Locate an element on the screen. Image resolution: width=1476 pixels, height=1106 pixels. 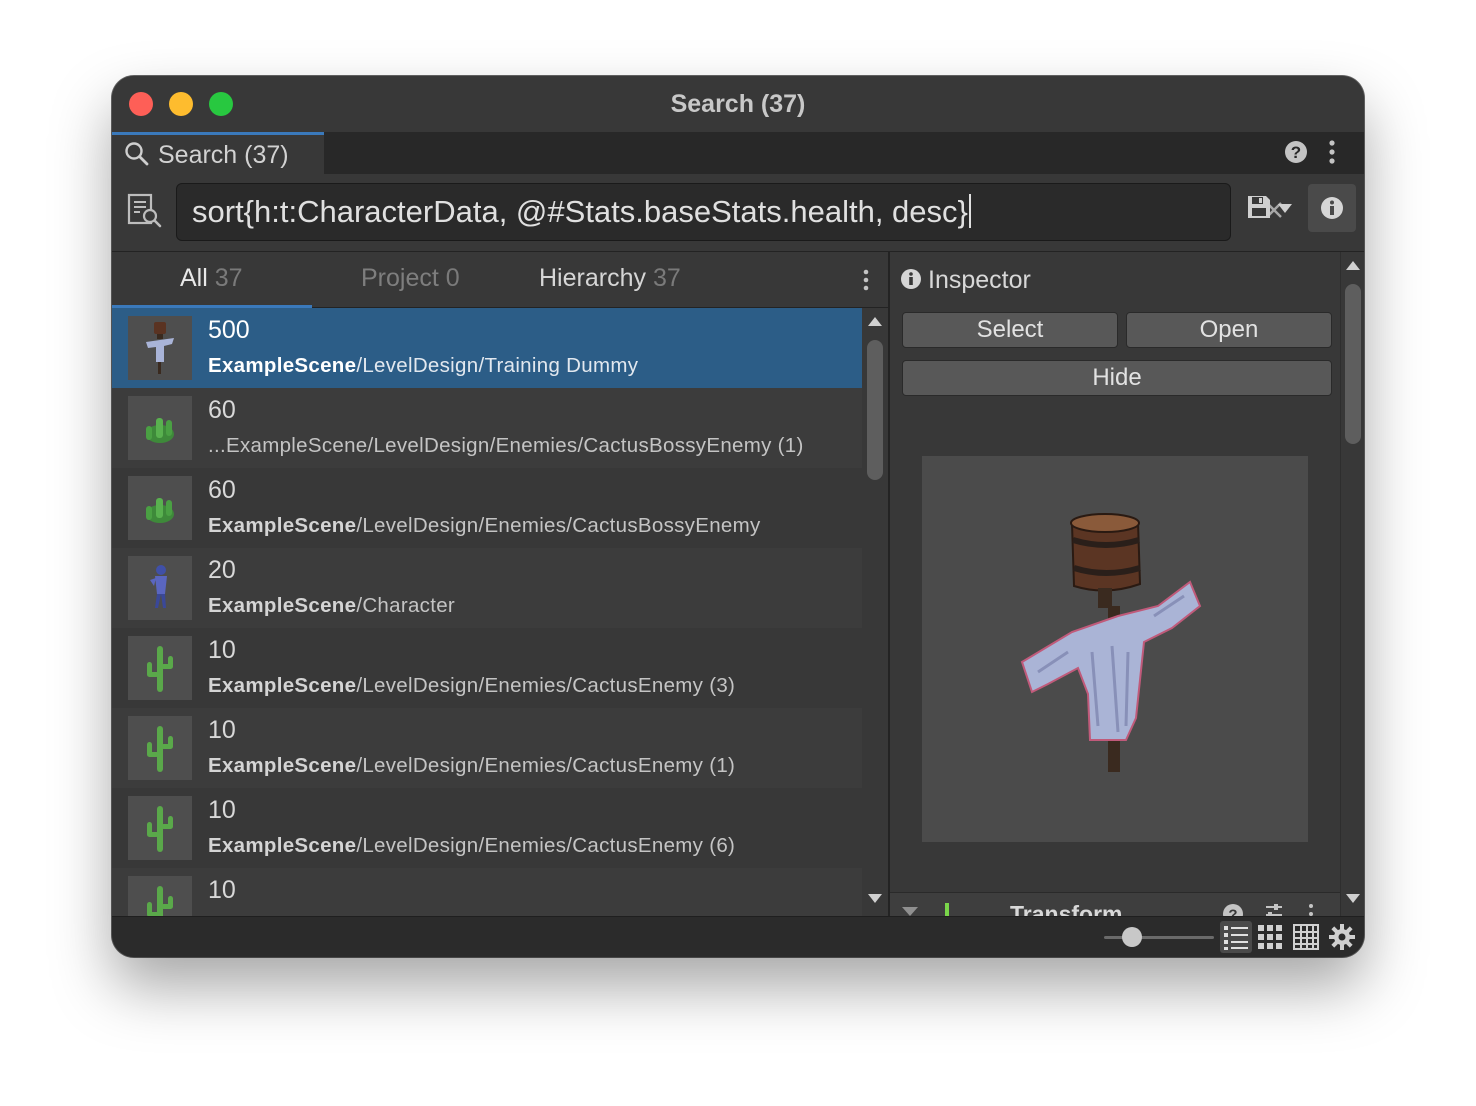
list-item: 20 ExampleScene/Character is located at coordinates (487, 588).